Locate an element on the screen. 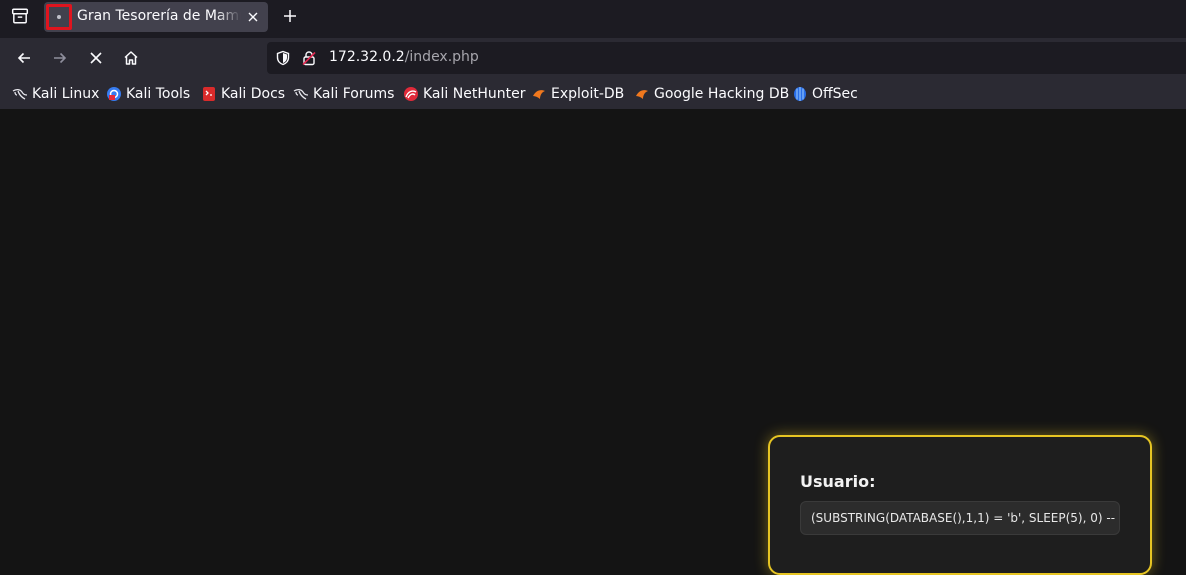  url-path: /index.php is located at coordinates (441, 57).